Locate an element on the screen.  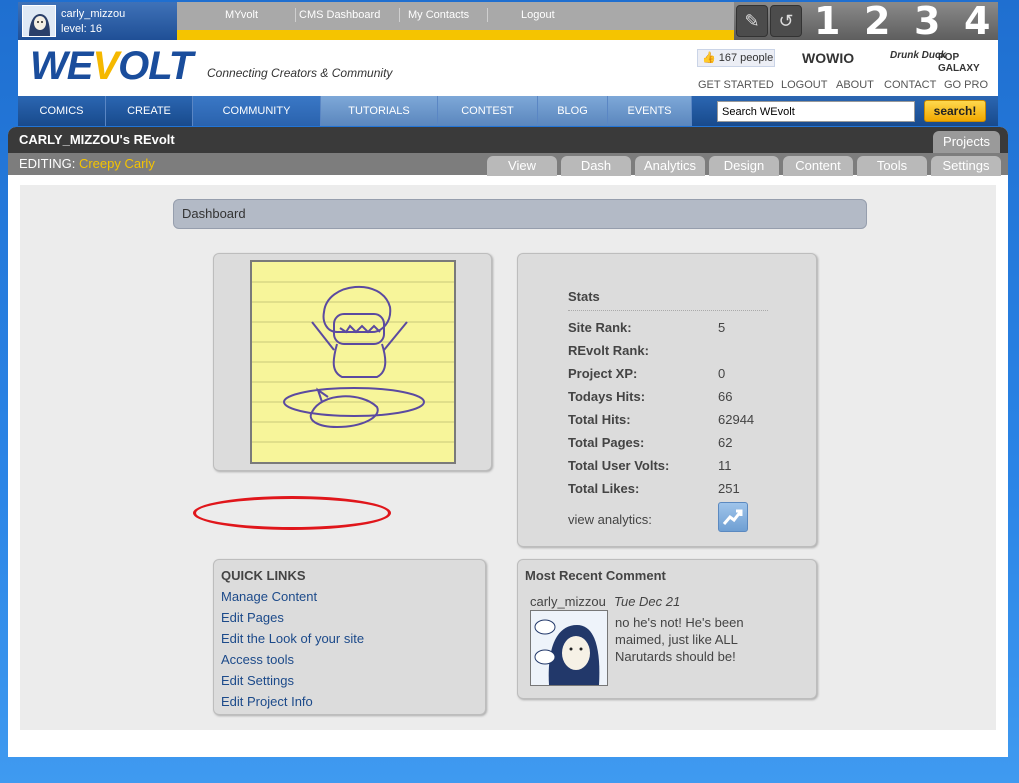
wowio-logo: WOWIO is located at coordinates (828, 58).